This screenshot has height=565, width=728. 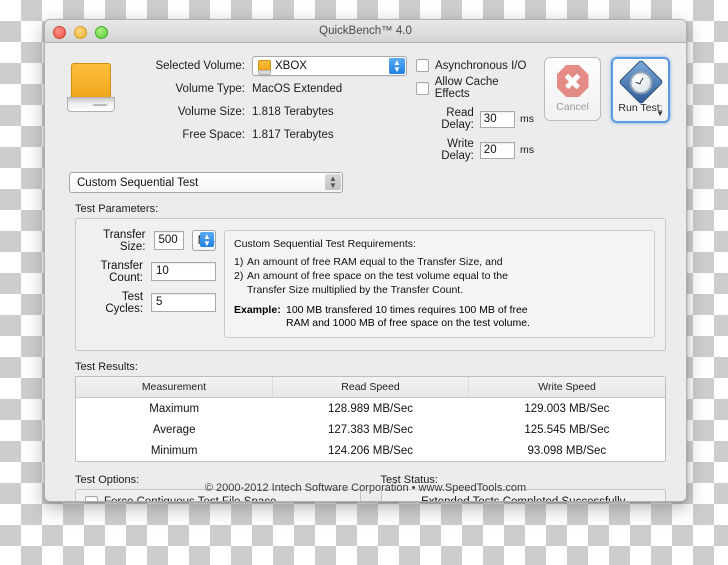 I want to click on cell-read-speed: 128.989 MB/Sec, so click(x=370, y=408).